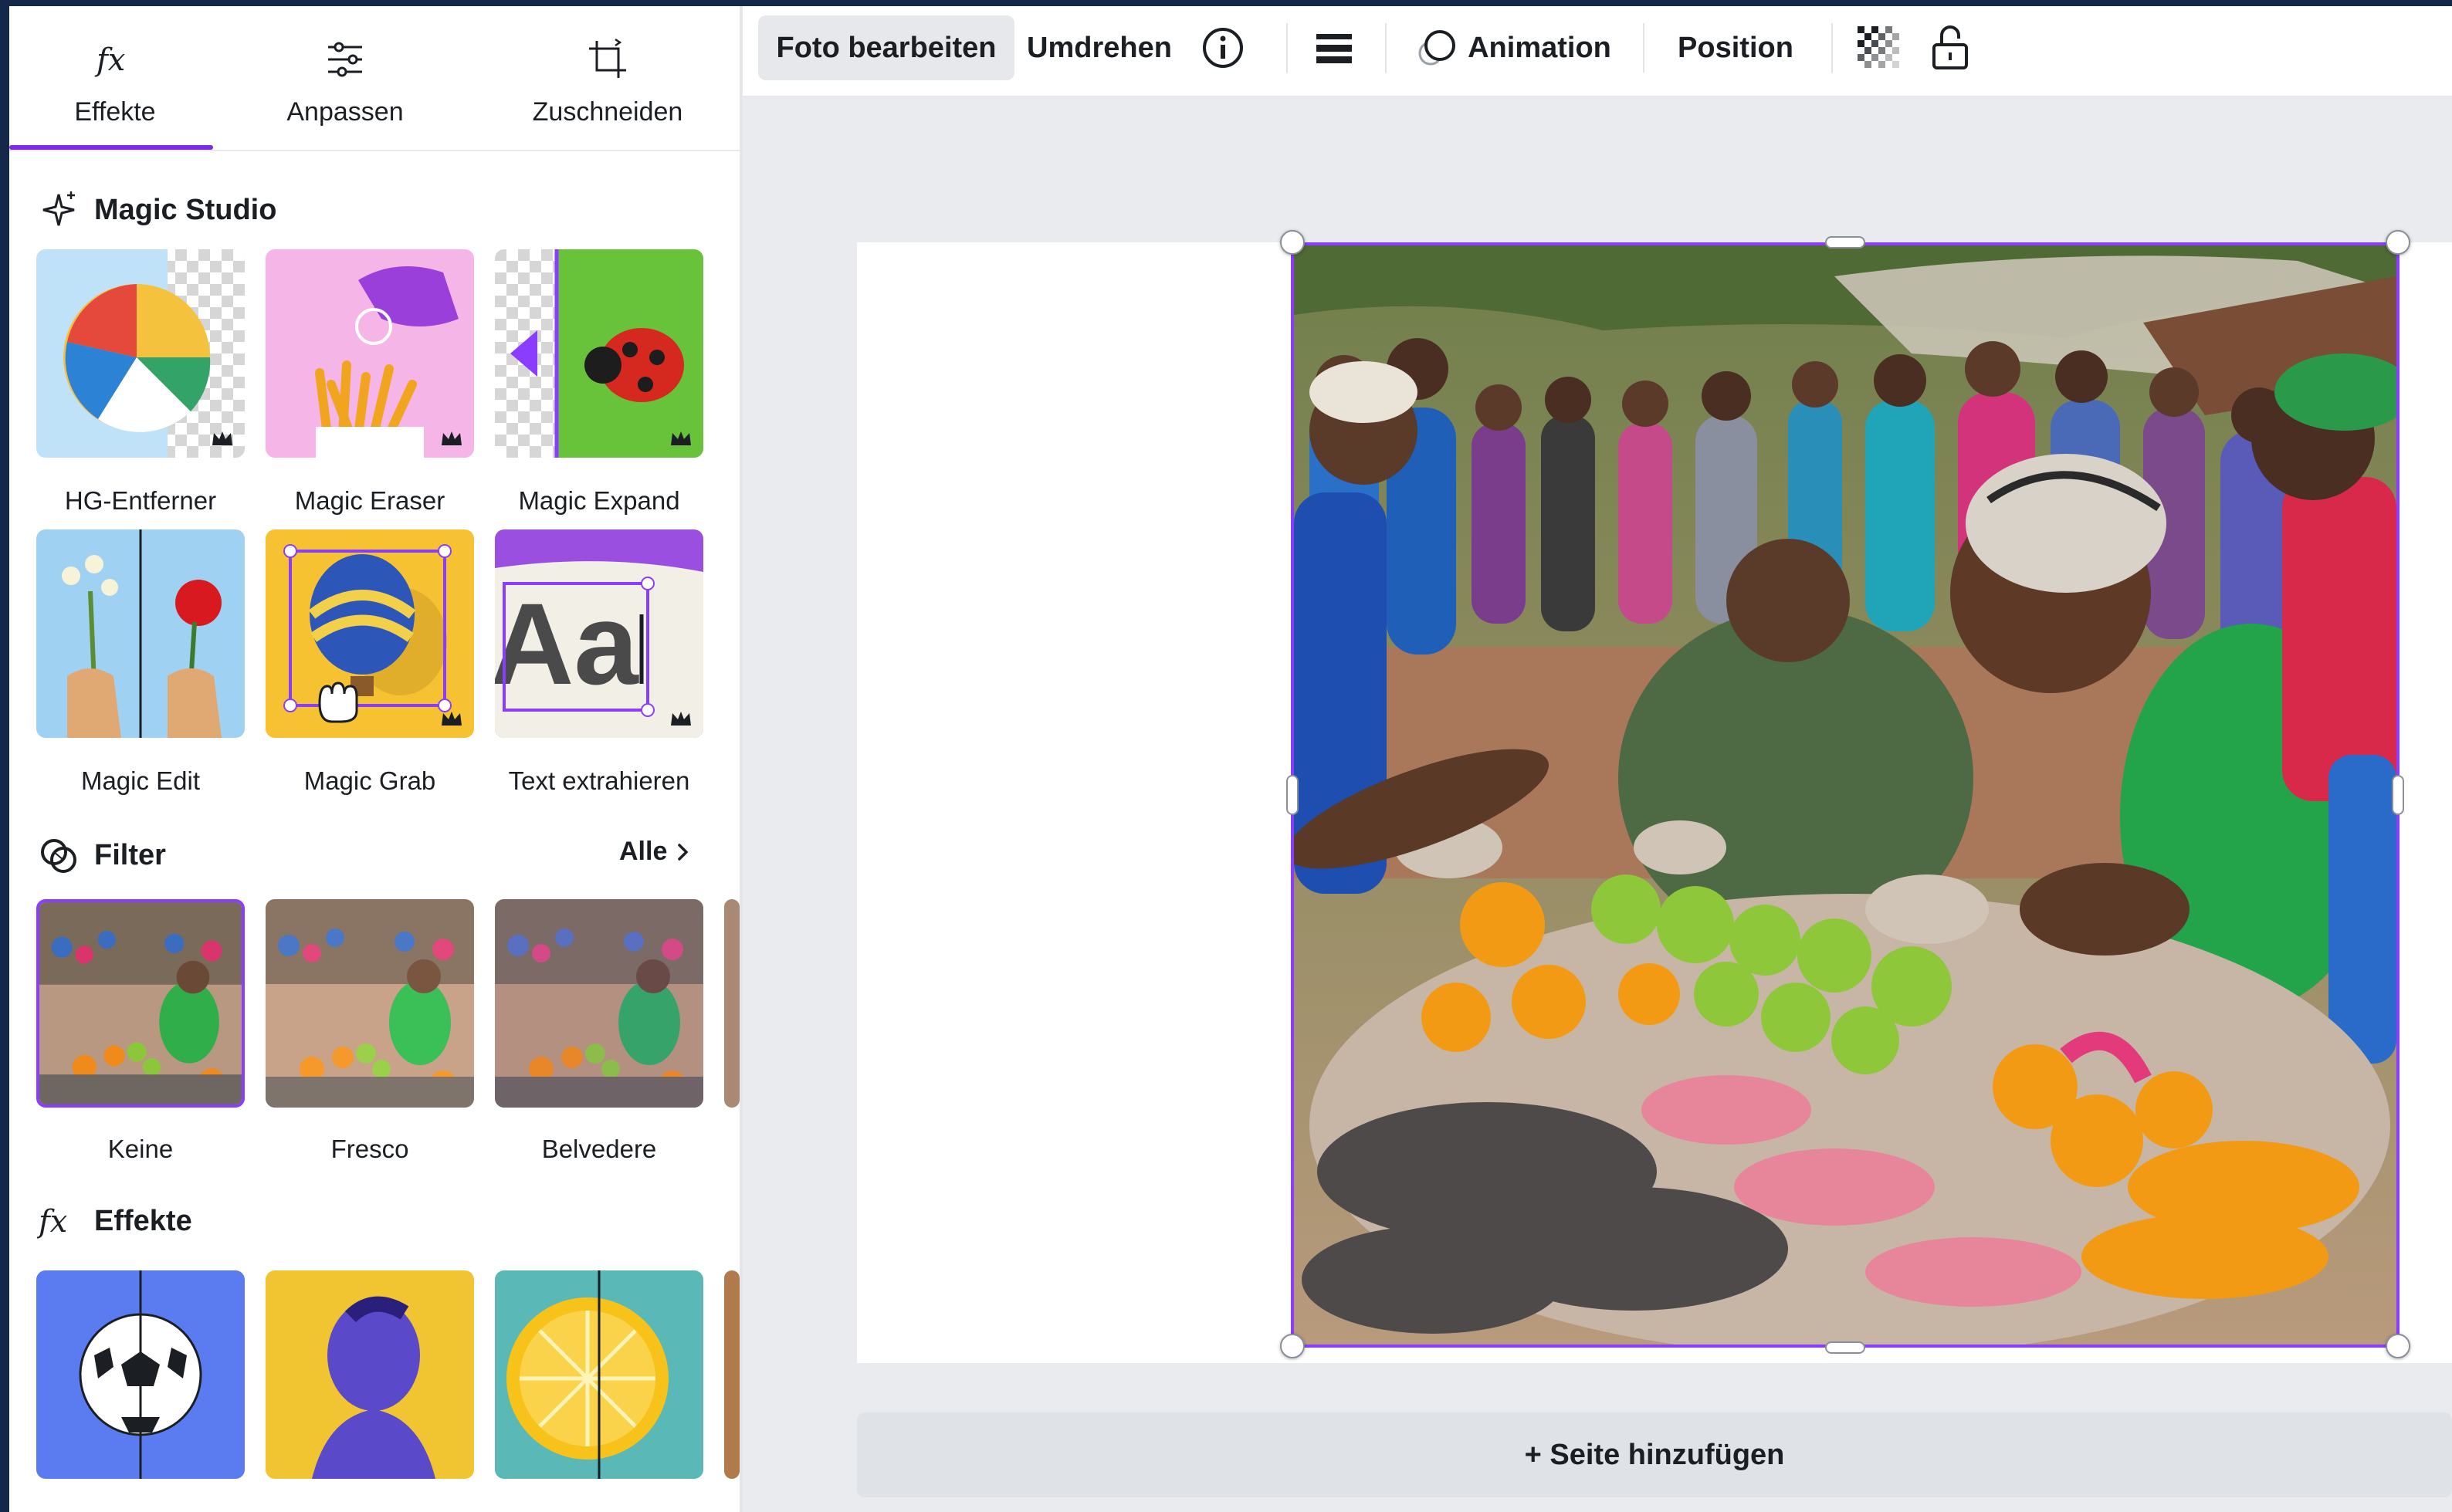 The width and height of the screenshot is (2452, 1512). Describe the element at coordinates (369, 780) in the screenshot. I see `tool-magic-grab-label: Magic Grab` at that location.